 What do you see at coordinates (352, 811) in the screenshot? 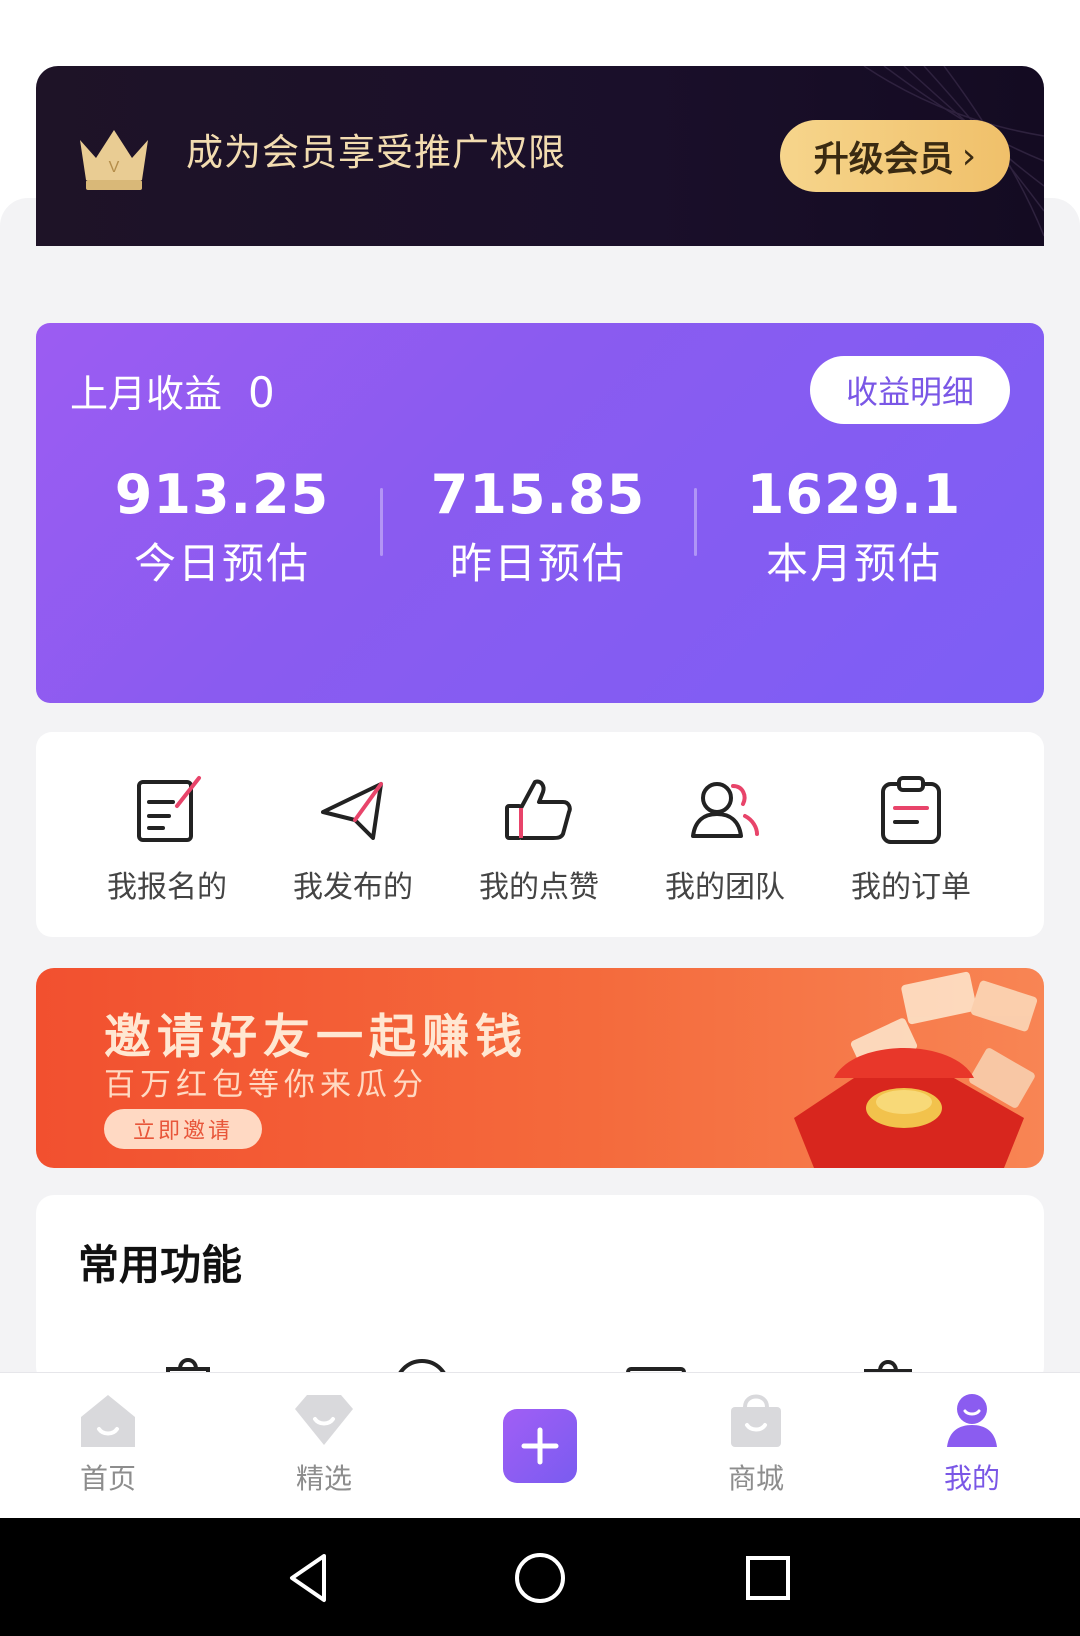
I see `paper-plane-icon` at bounding box center [352, 811].